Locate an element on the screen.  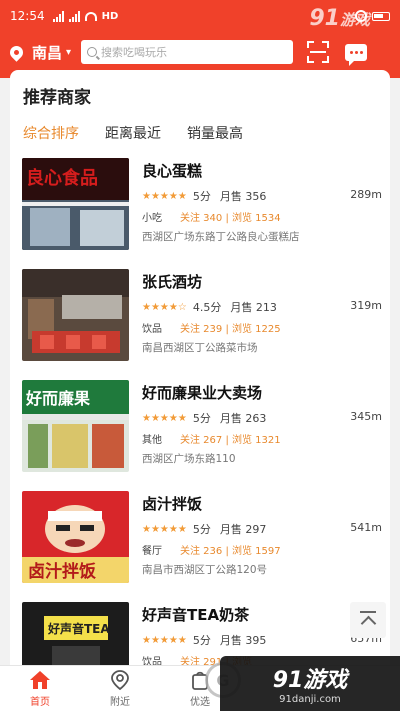
tab-featured-label: 优选 is located at coordinates (200, 702).